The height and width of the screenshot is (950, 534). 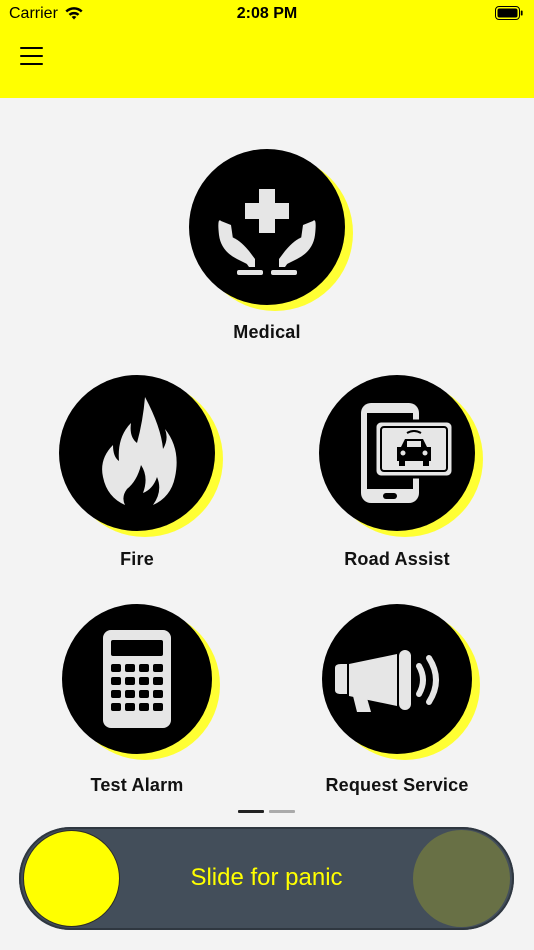 What do you see at coordinates (397, 785) in the screenshot?
I see `request-service-label: Request Service` at bounding box center [397, 785].